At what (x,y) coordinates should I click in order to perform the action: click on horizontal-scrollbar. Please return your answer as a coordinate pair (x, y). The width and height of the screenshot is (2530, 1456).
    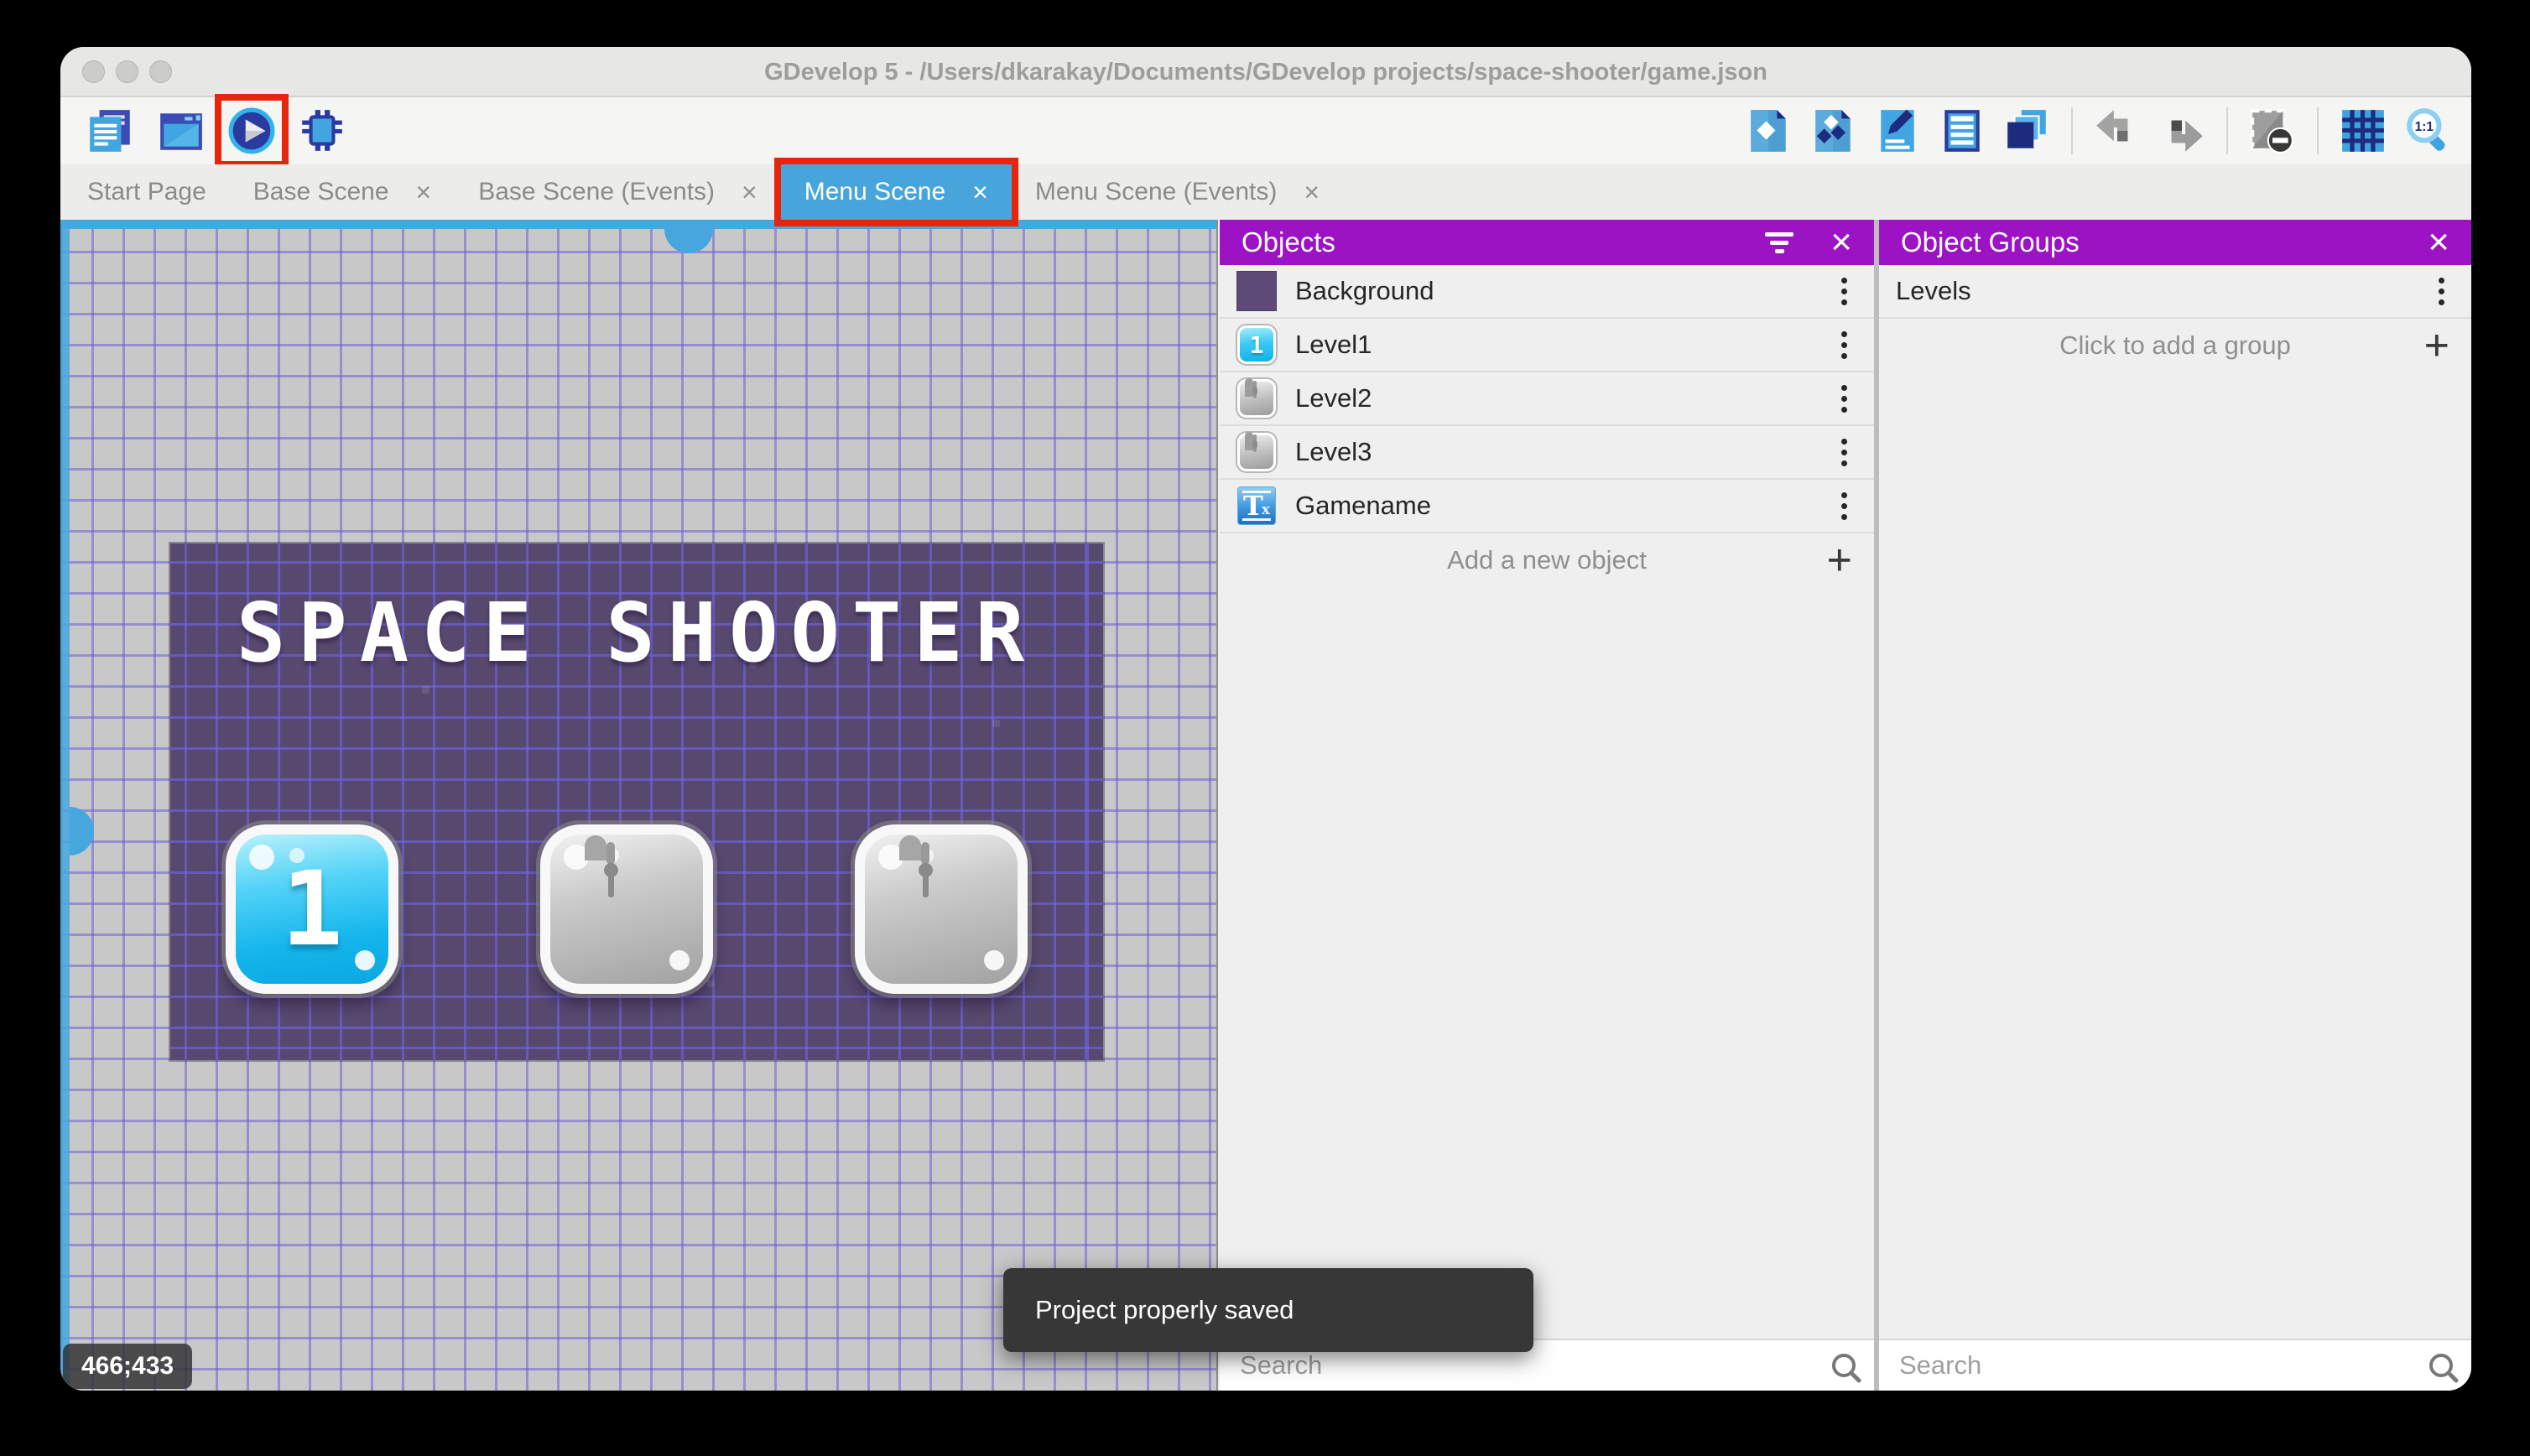
    Looking at the image, I should click on (638, 224).